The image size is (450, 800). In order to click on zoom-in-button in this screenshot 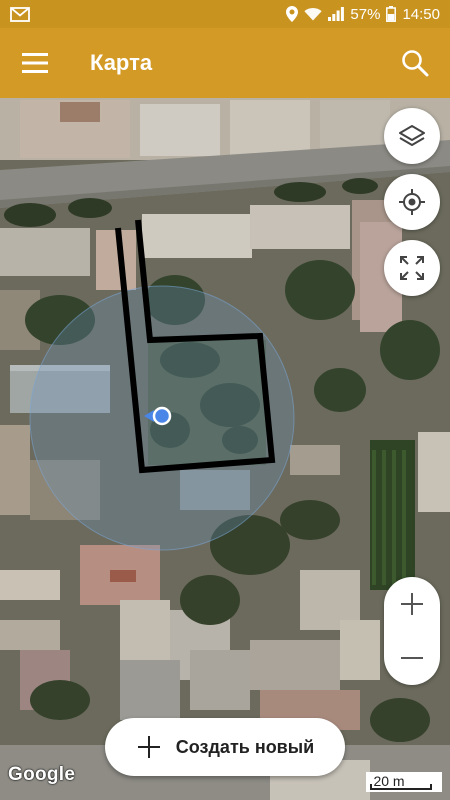, I will do `click(412, 604)`.